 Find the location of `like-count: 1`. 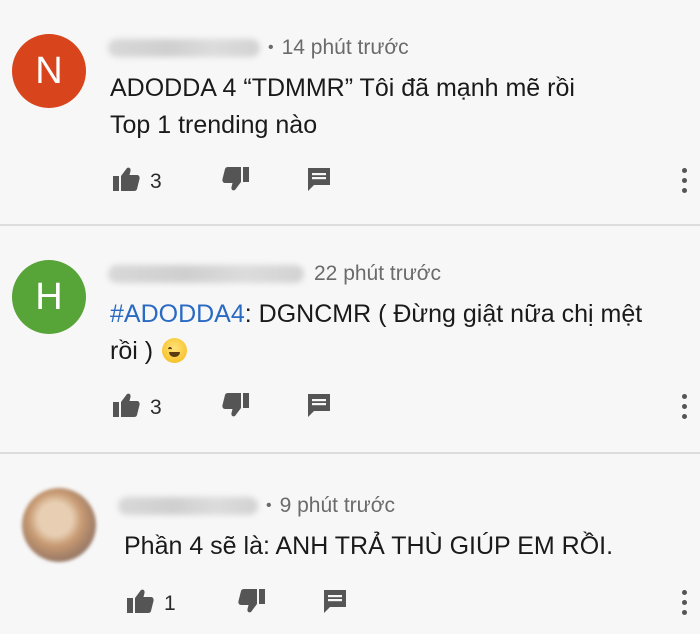

like-count: 1 is located at coordinates (170, 603).